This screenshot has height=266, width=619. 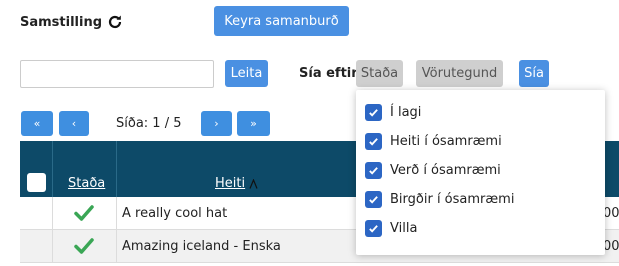 What do you see at coordinates (175, 213) in the screenshot?
I see `product-name: A really cool hat` at bounding box center [175, 213].